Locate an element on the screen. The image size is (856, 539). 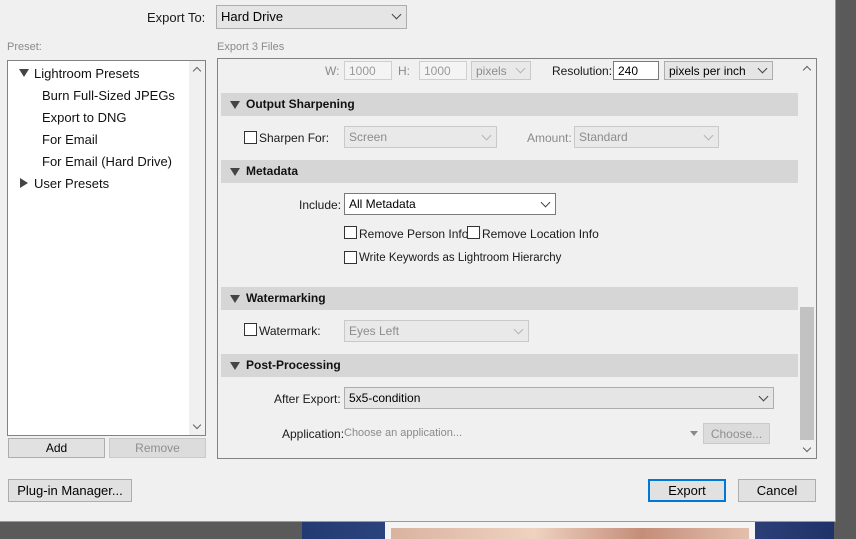
include-select: All Metadata is located at coordinates (450, 204).